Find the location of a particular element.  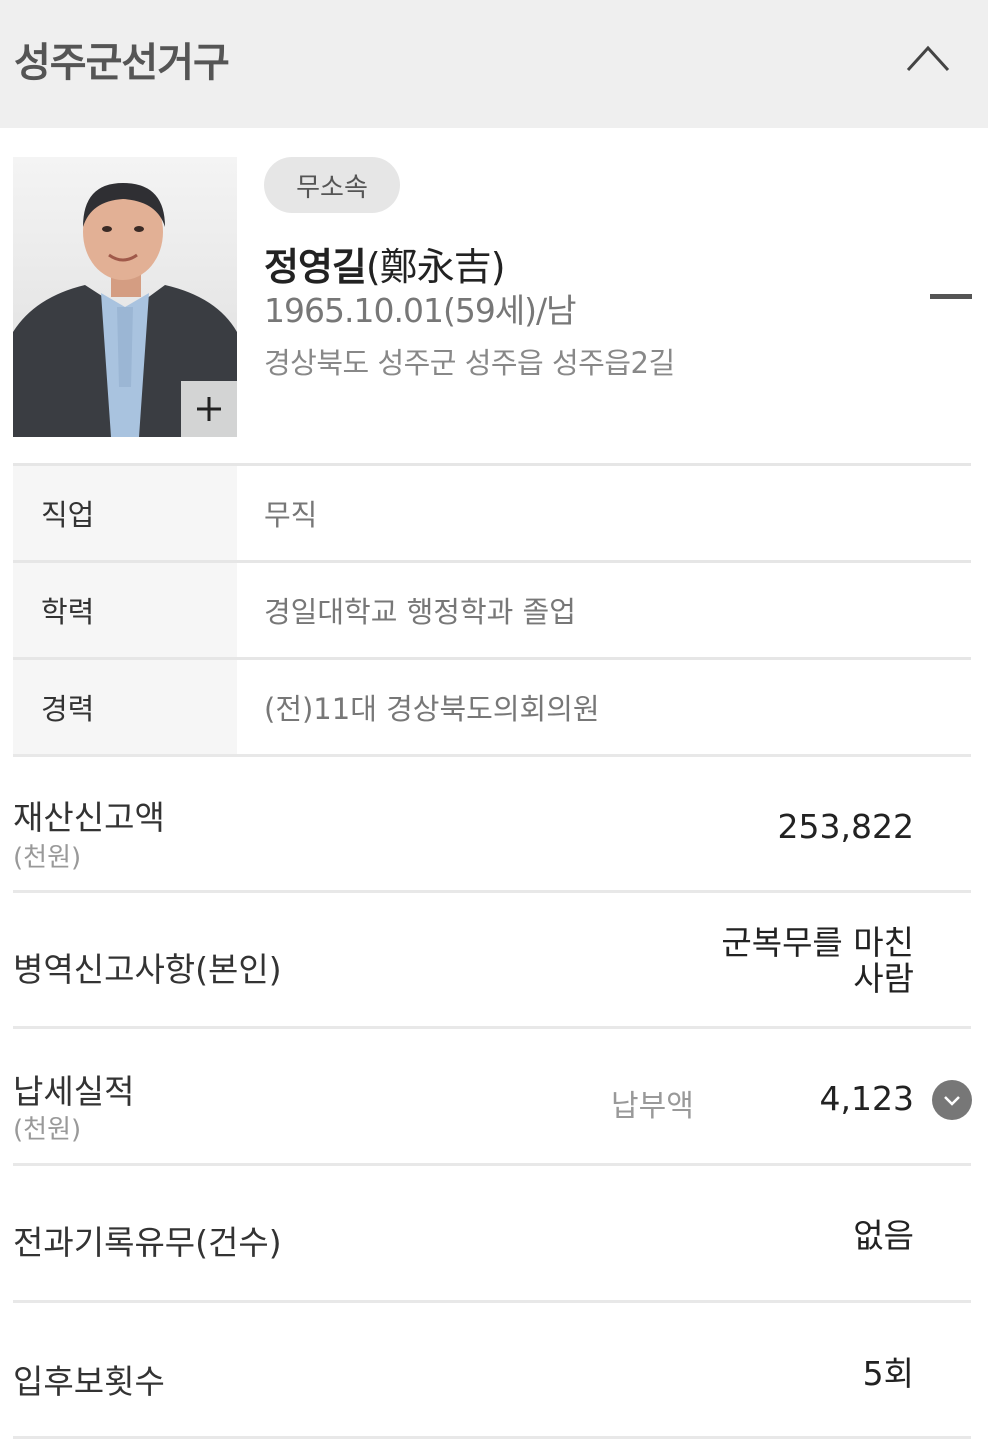

candidate-name: 정영길(鄭永吉) is located at coordinates (385, 263).